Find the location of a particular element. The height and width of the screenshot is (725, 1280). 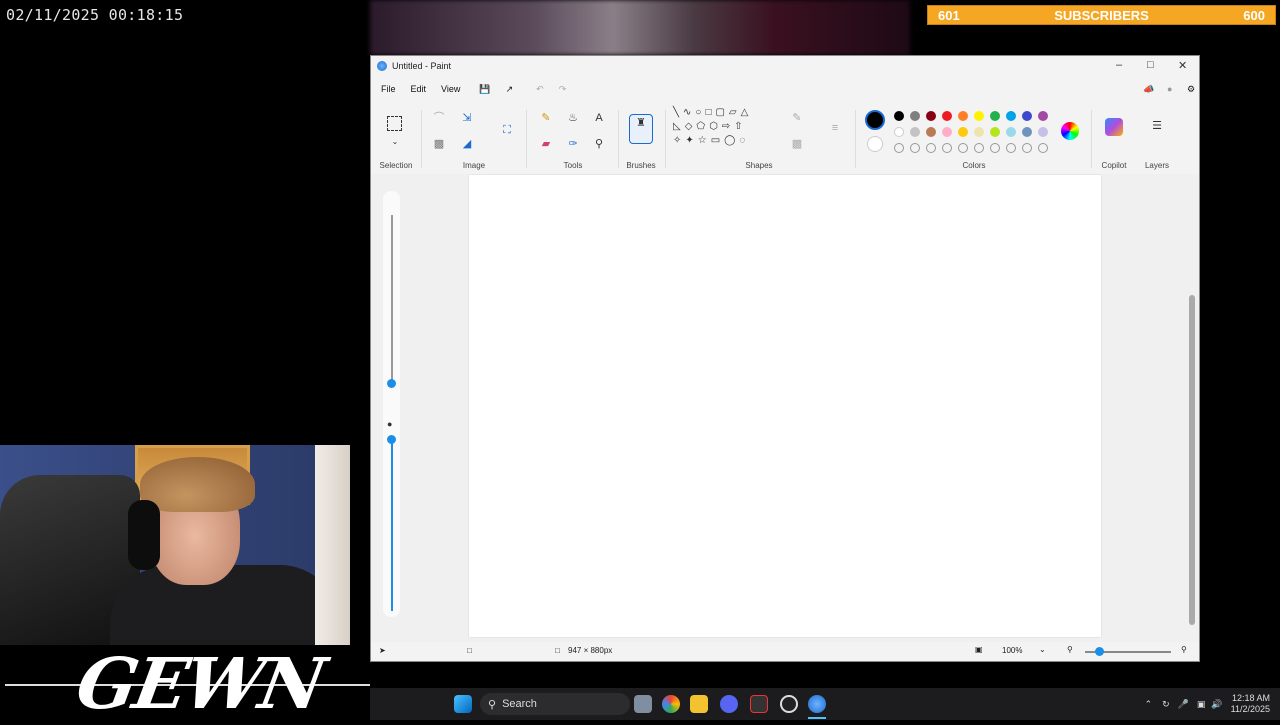

brush-icon: ♜ is located at coordinates (641, 129).